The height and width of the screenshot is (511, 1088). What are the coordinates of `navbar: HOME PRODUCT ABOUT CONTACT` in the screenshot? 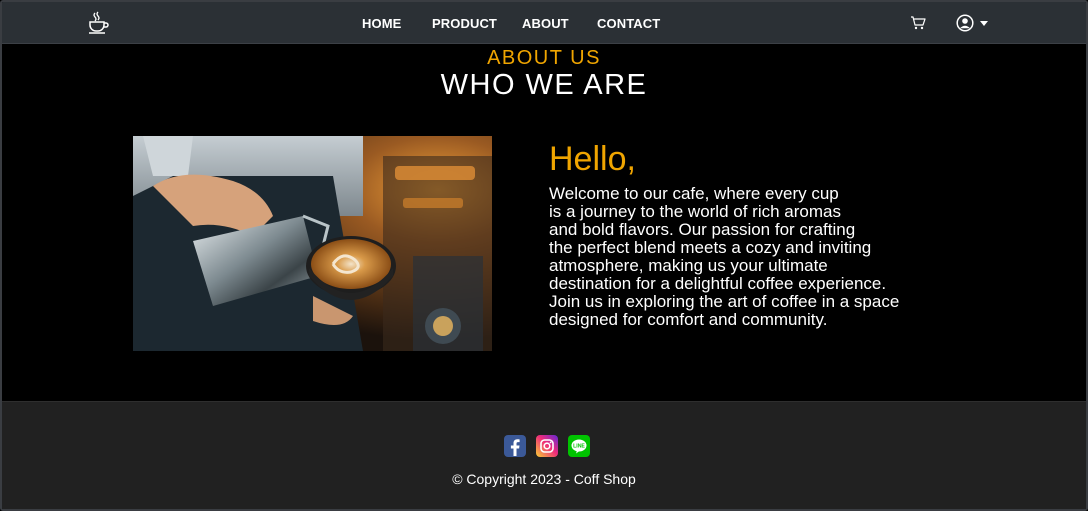 It's located at (544, 23).